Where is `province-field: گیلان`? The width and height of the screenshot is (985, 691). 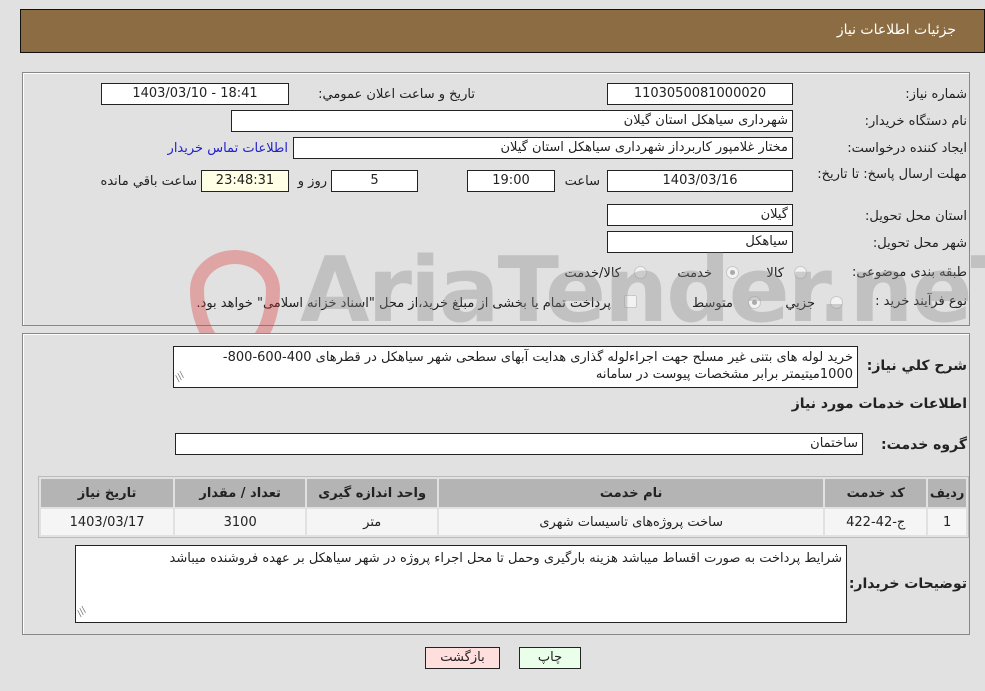
province-field: گیلان is located at coordinates (700, 215).